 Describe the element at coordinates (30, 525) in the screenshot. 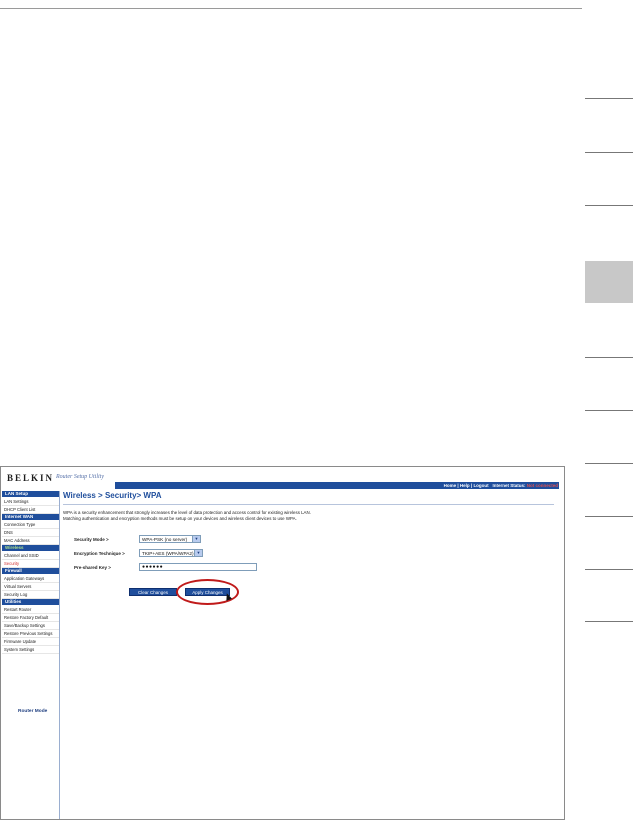

I see `sidebar-item-connection-type: Connection Type` at that location.